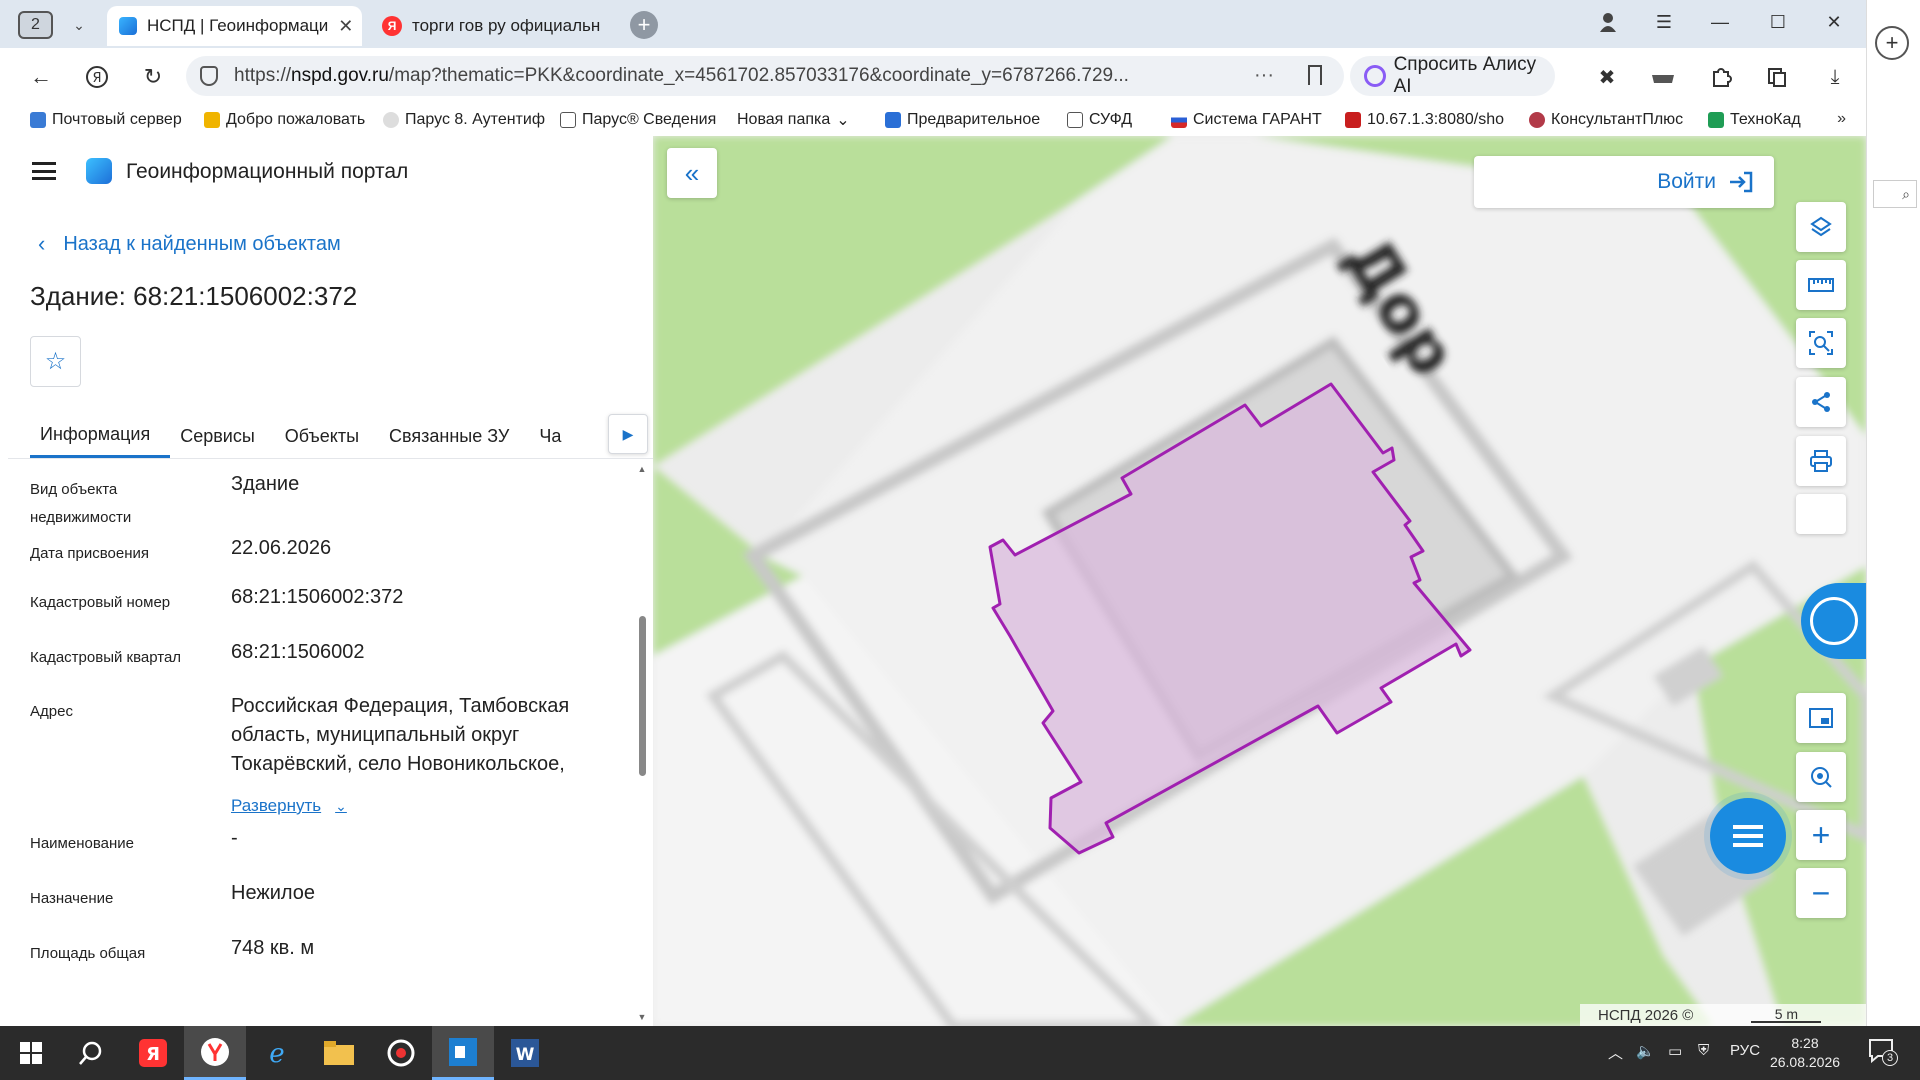  Describe the element at coordinates (277, 1053) in the screenshot. I see `internet-explorer-icon: e` at that location.